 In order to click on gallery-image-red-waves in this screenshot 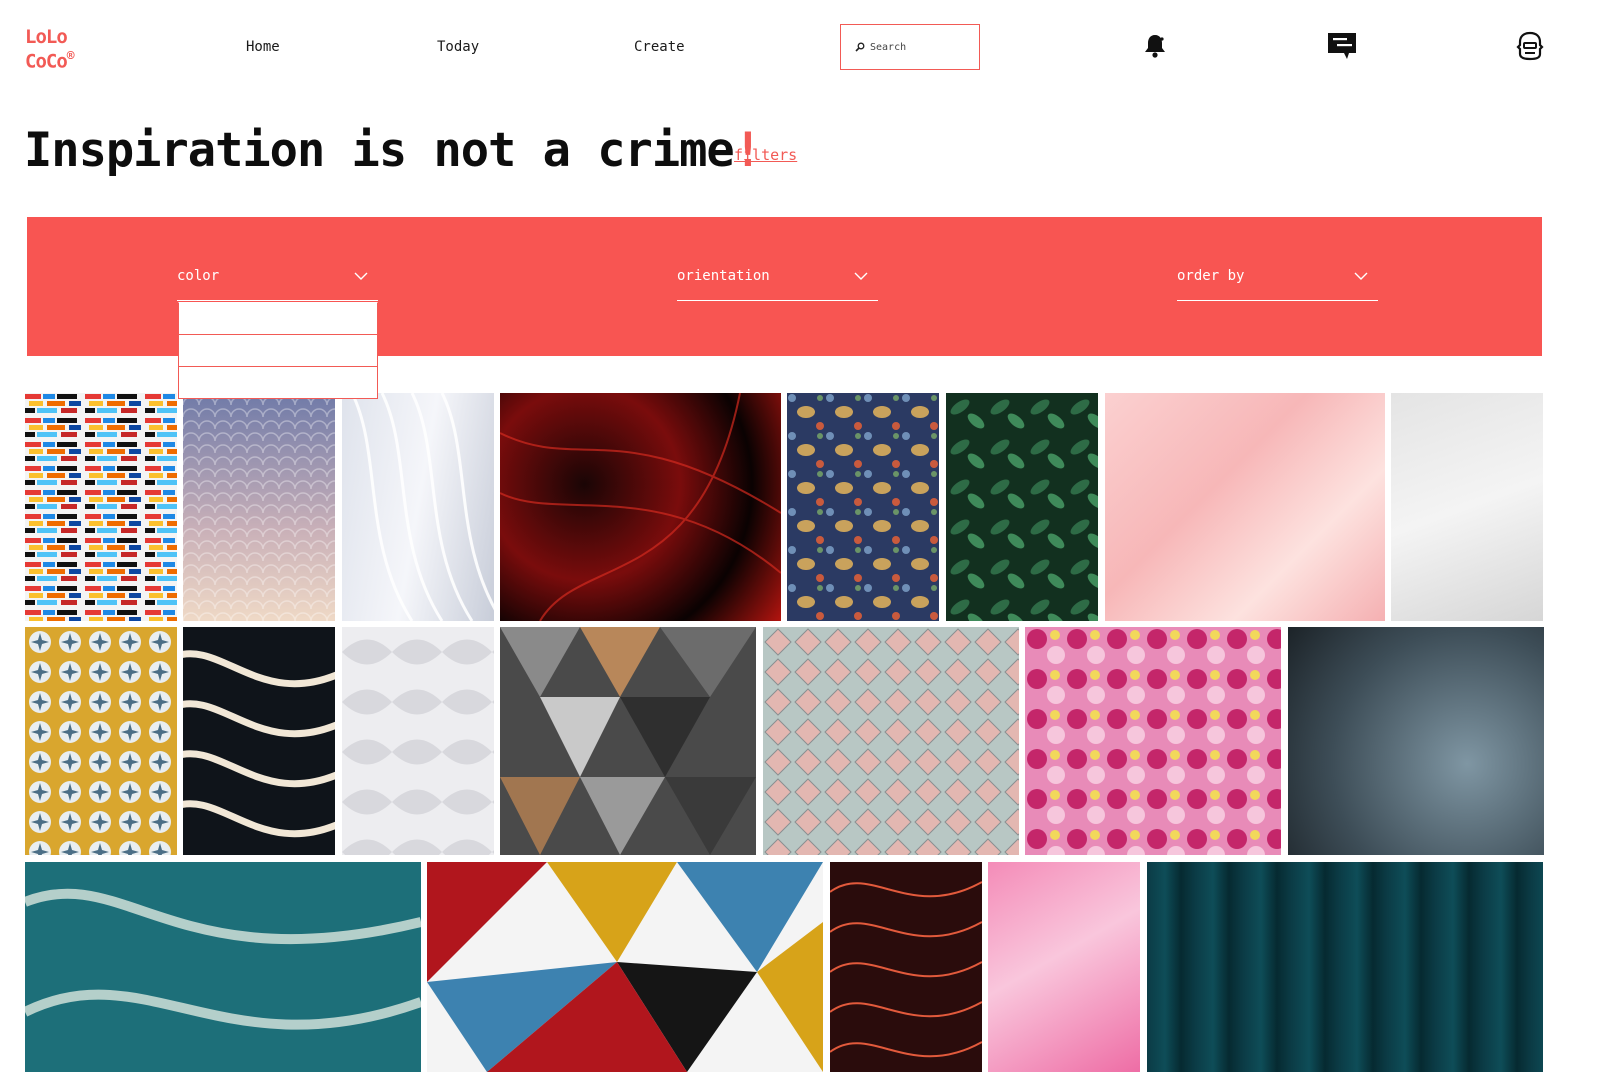, I will do `click(906, 967)`.